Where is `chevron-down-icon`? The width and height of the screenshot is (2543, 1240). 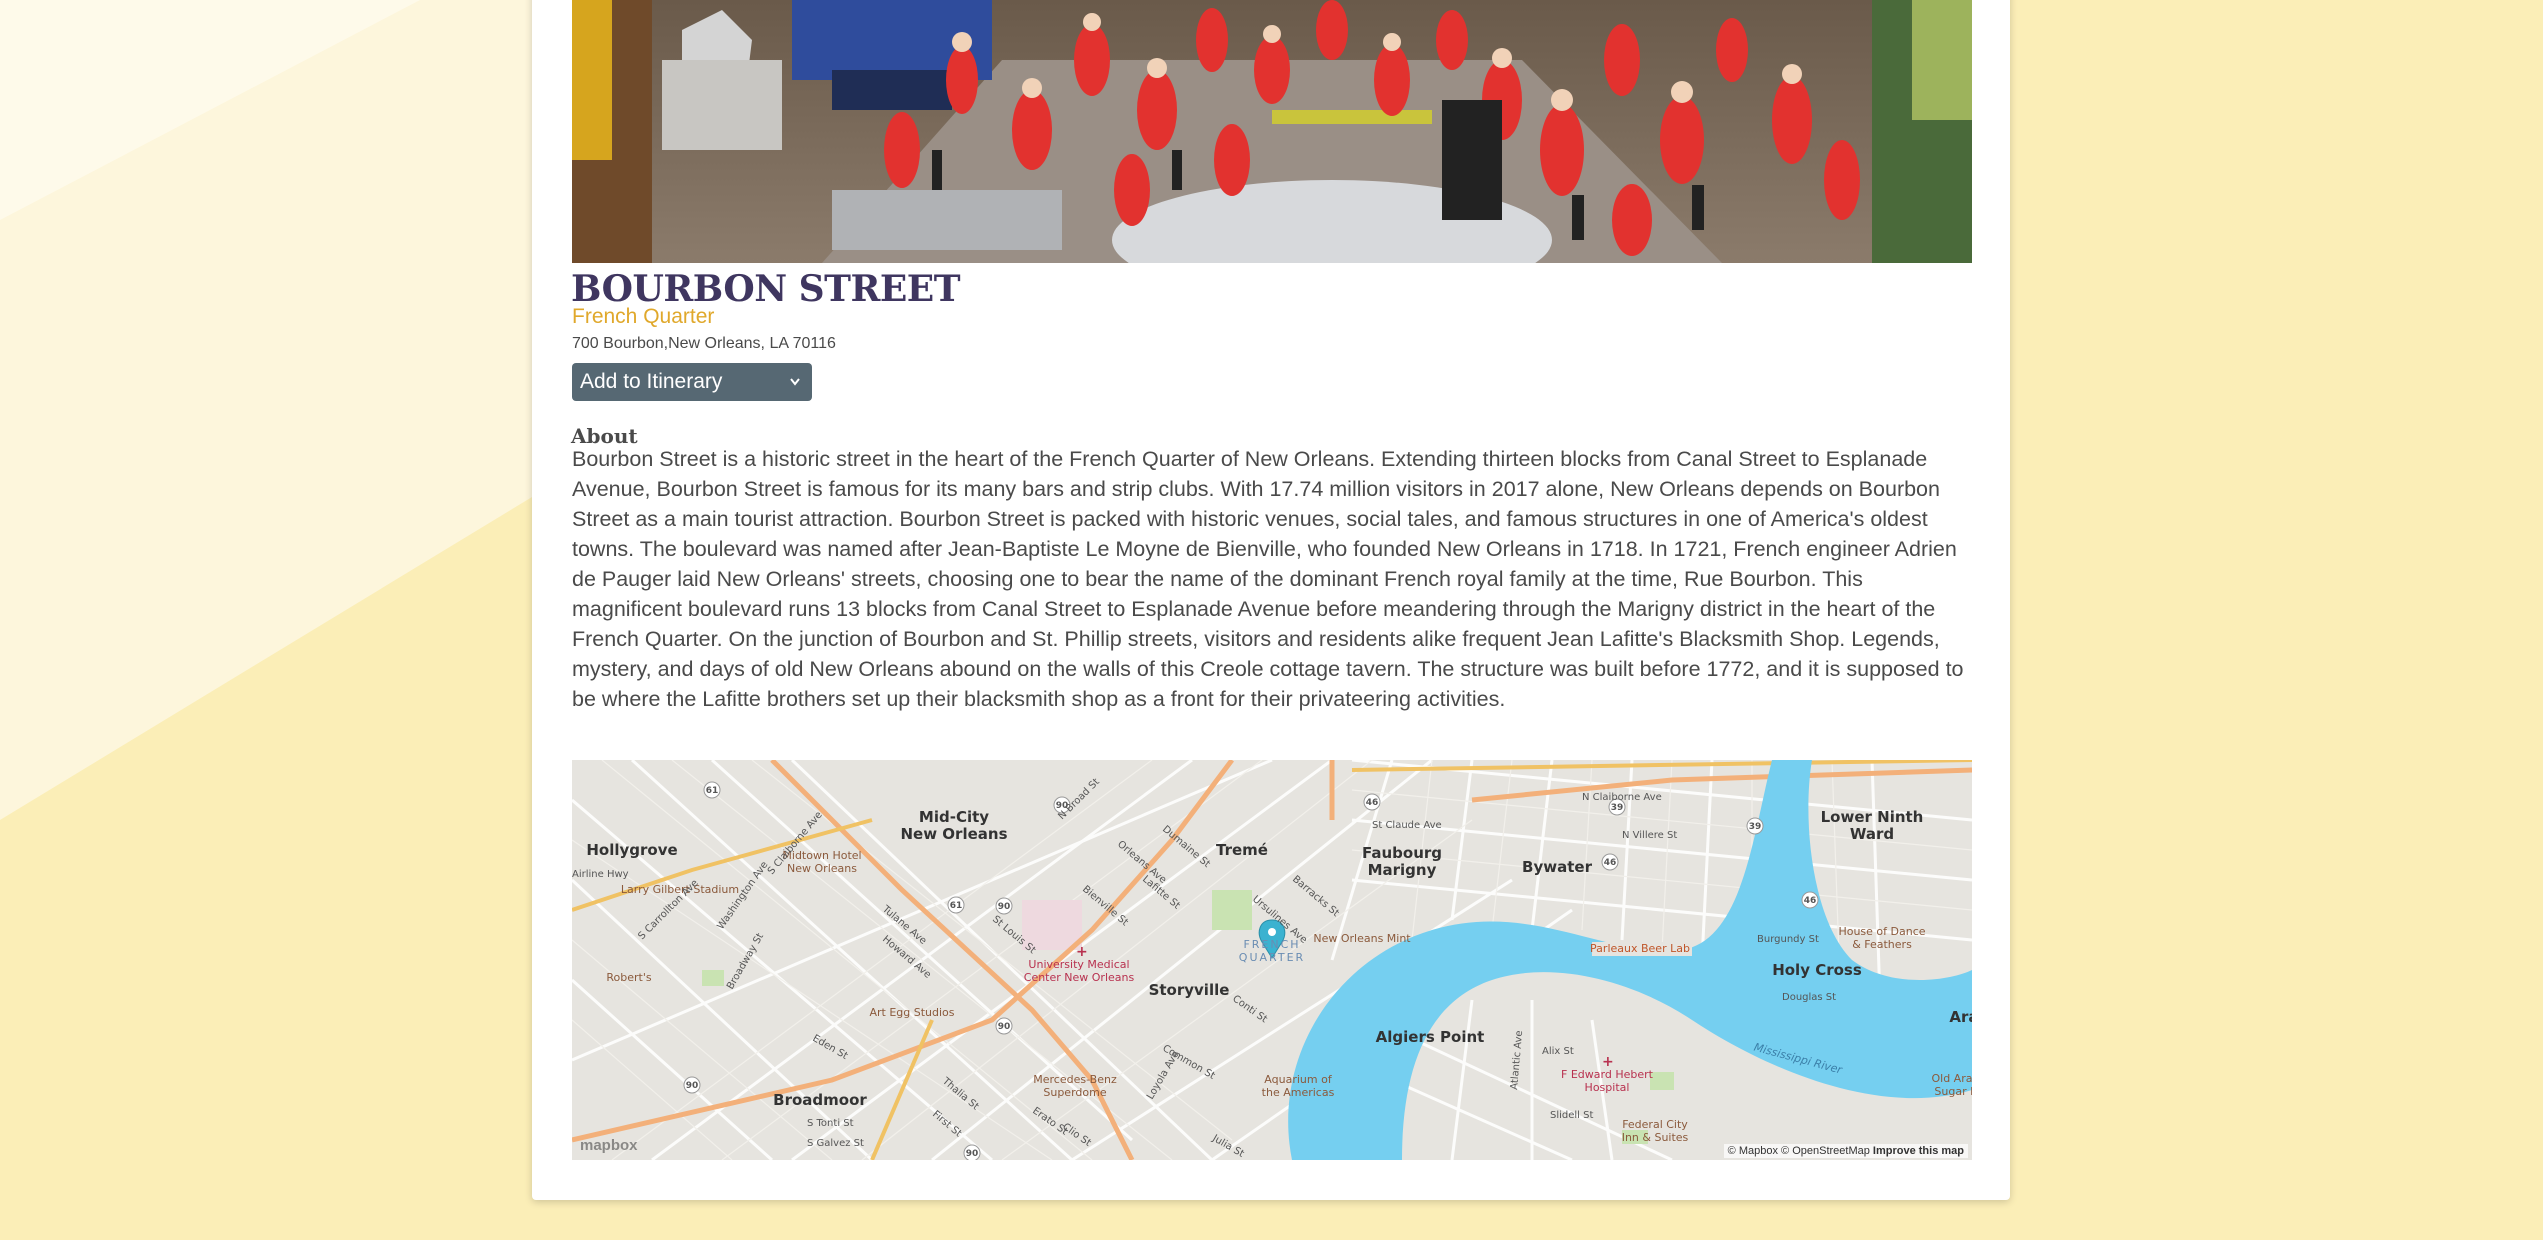 chevron-down-icon is located at coordinates (795, 389).